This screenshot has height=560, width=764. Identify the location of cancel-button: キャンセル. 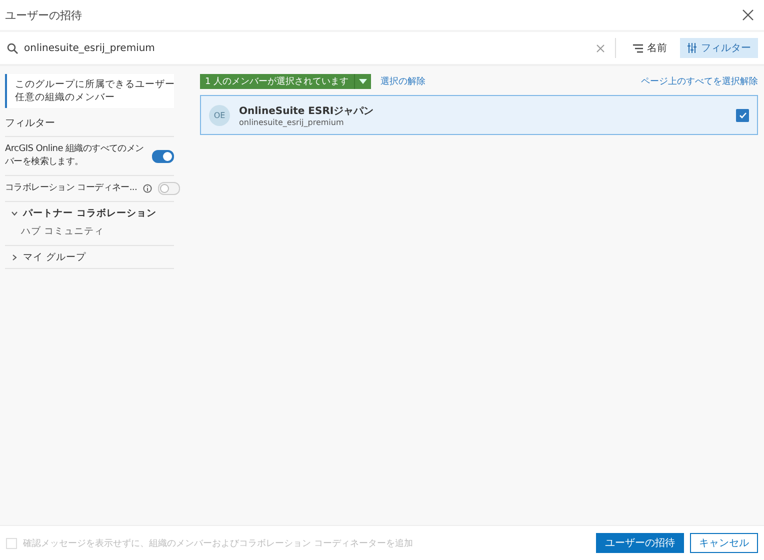
(724, 543).